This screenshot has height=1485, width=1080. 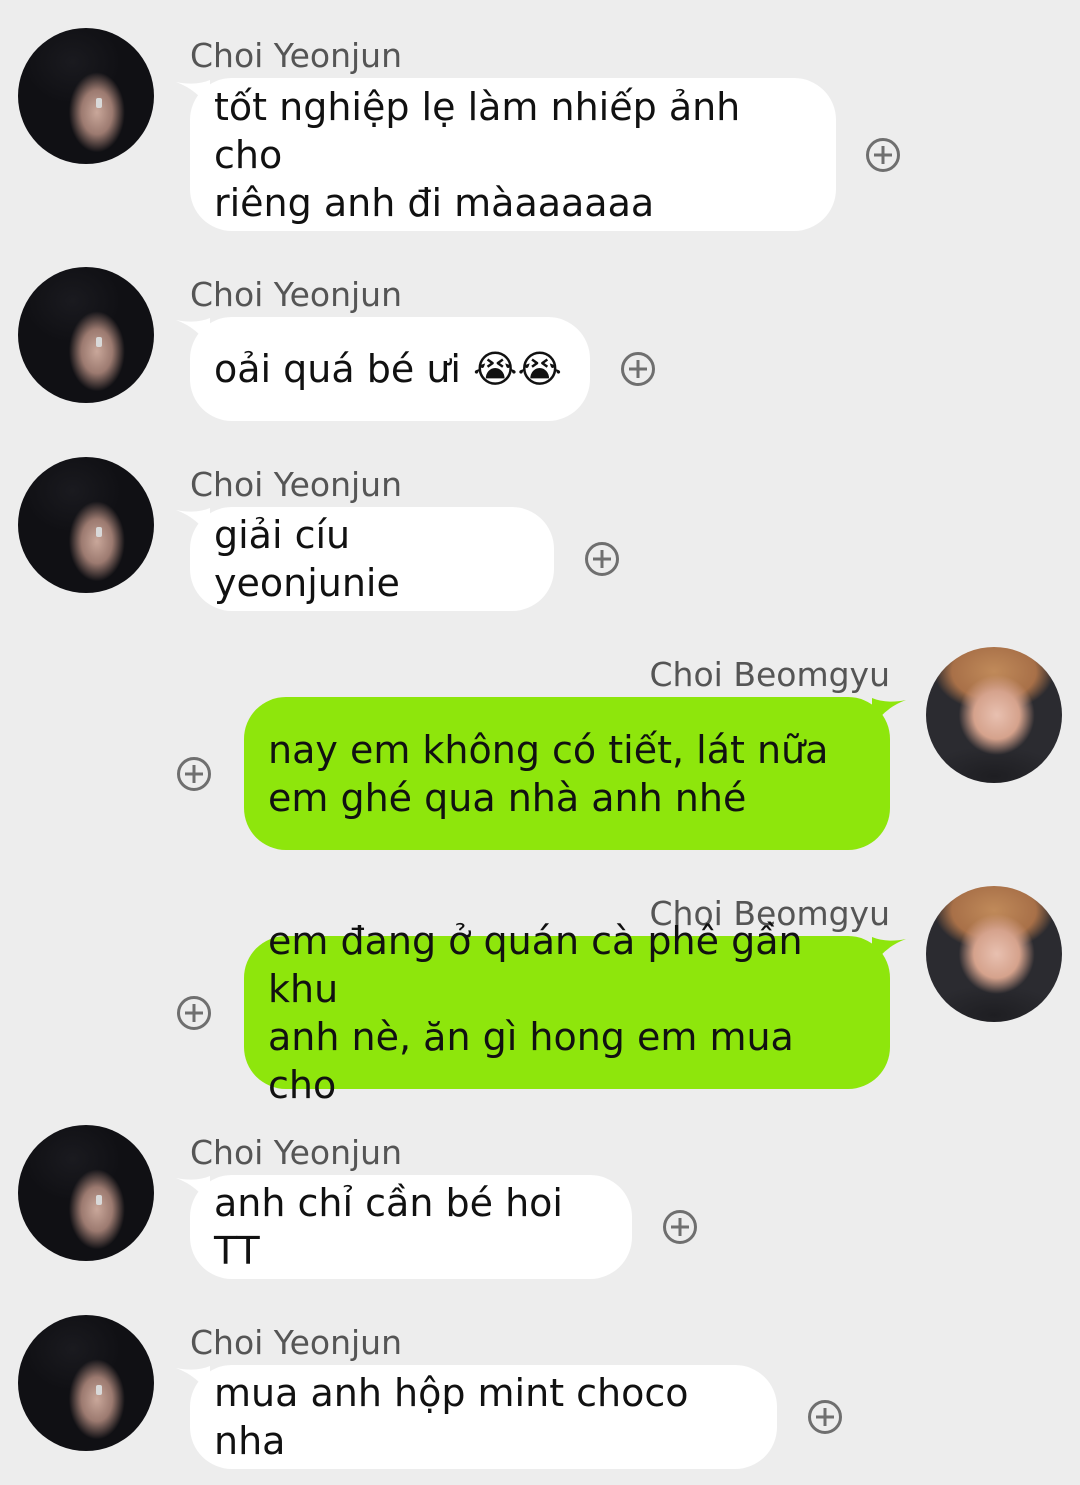 What do you see at coordinates (388, 1227) in the screenshot?
I see `message-text: anh chỉ cần bé hoi TT` at bounding box center [388, 1227].